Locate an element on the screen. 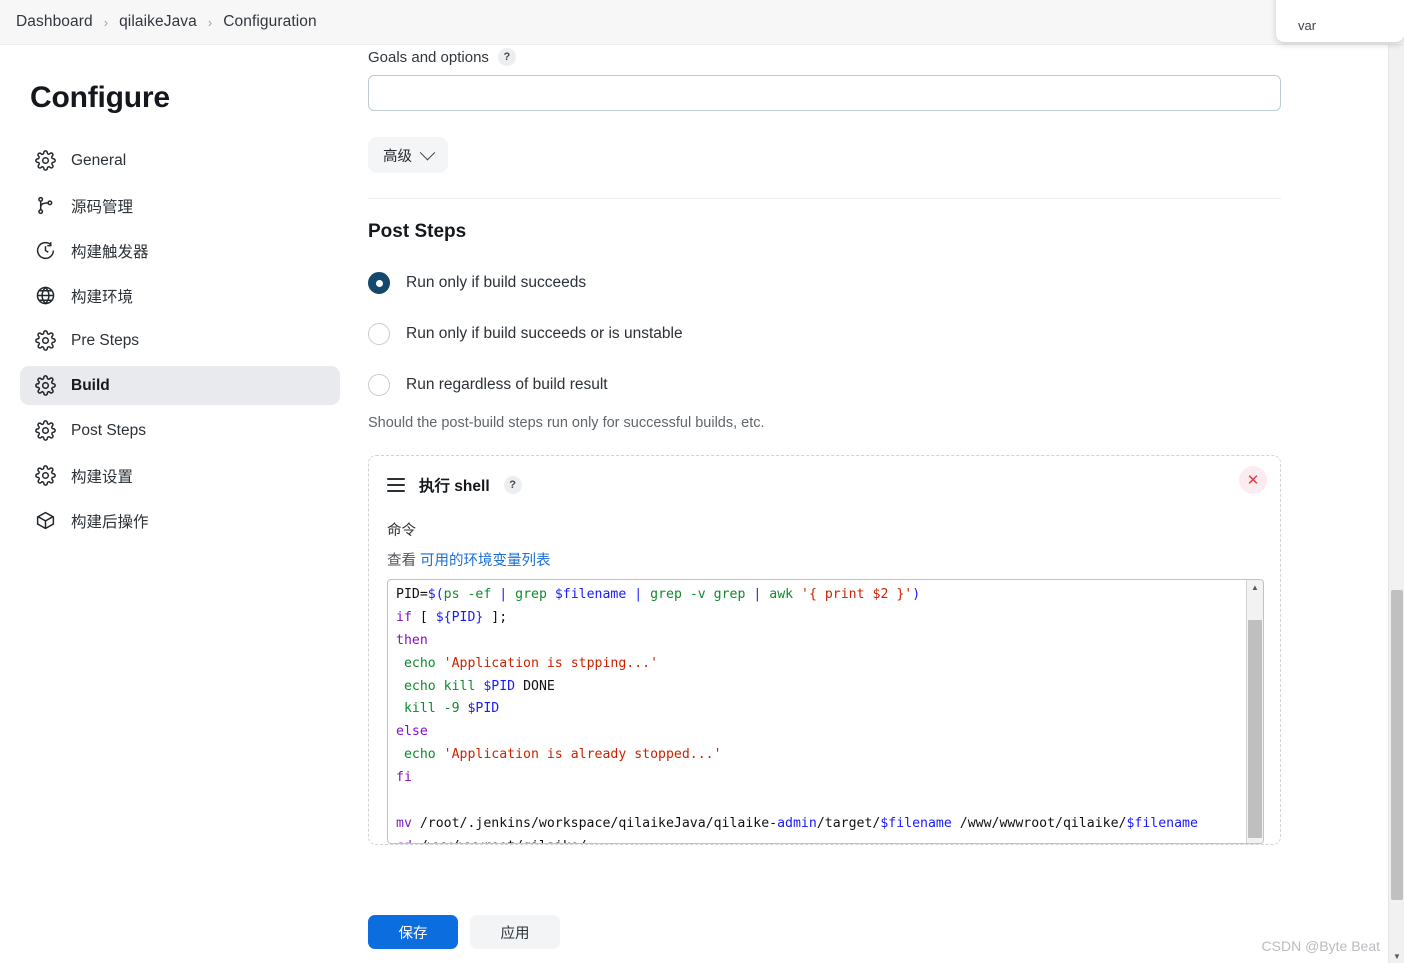 Image resolution: width=1404 pixels, height=963 pixels. sidebar-item-label: Pre Steps is located at coordinates (105, 340).